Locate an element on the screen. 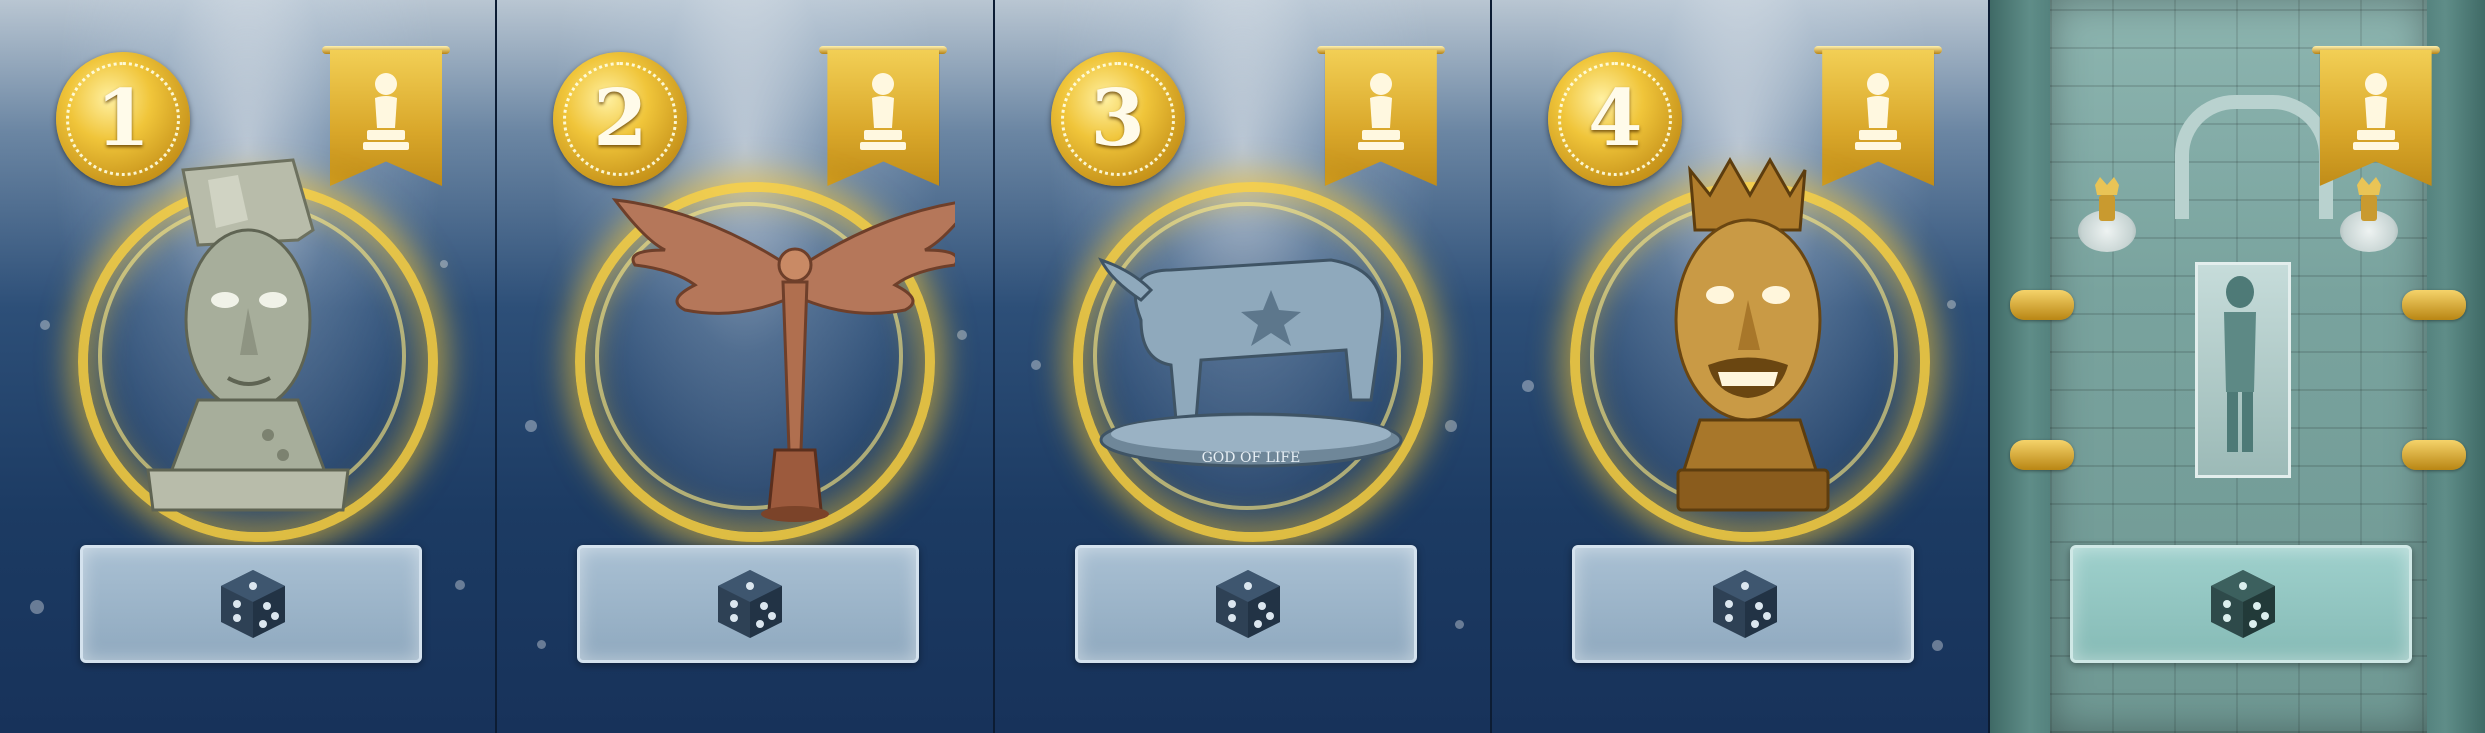  golden-mask-left-upper is located at coordinates (2041, 305).